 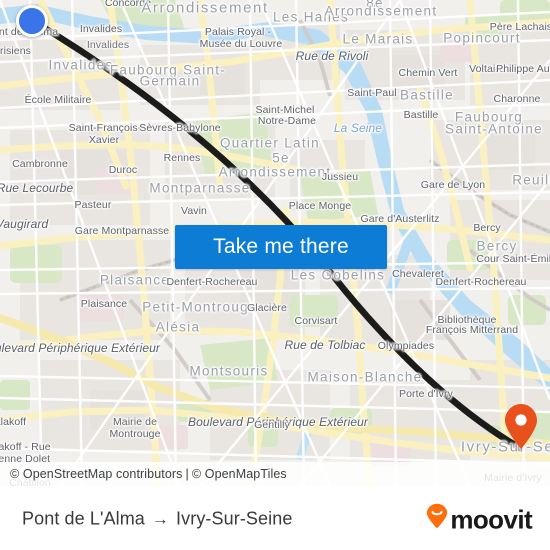 What do you see at coordinates (160, 519) in the screenshot?
I see `route-arrow-icon: →` at bounding box center [160, 519].